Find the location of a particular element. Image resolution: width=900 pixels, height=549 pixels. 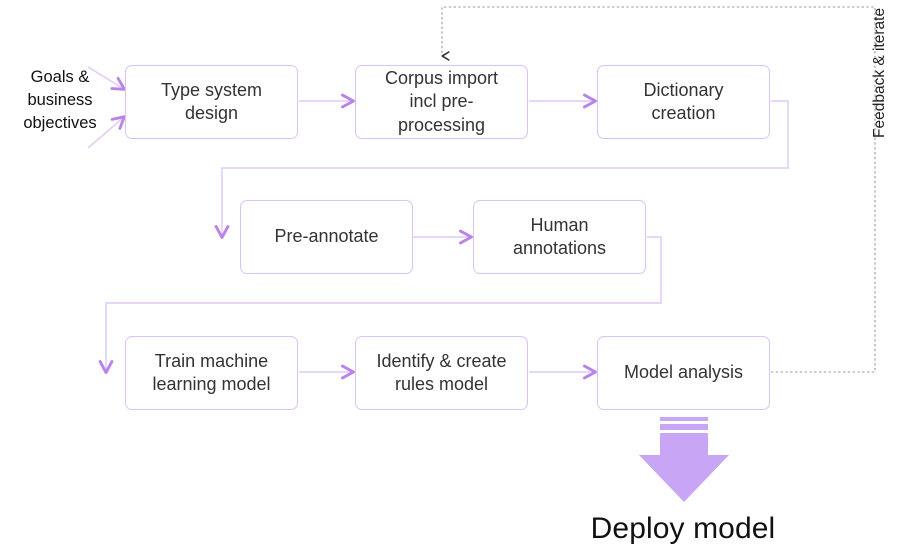

deploy-arrow-icon is located at coordinates (684, 459).